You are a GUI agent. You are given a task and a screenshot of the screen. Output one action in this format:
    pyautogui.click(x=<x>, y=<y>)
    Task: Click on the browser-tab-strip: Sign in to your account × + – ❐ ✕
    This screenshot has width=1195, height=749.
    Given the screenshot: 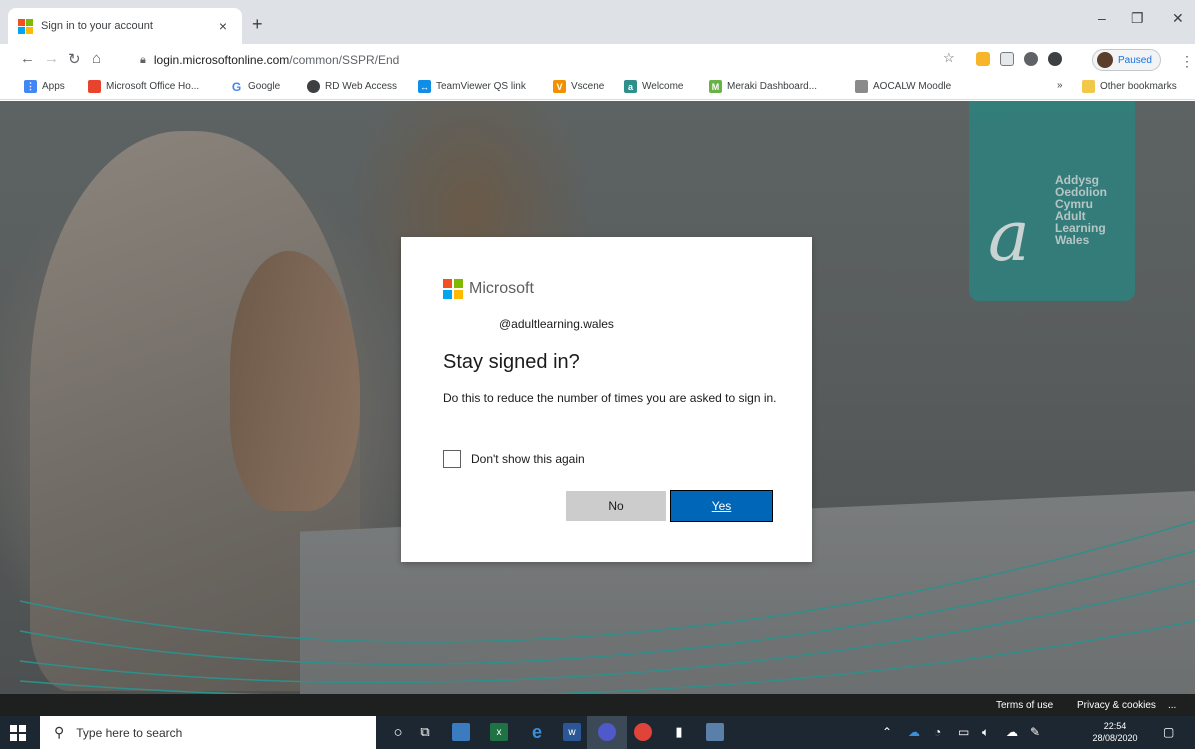 What is the action you would take?
    pyautogui.click(x=597, y=22)
    